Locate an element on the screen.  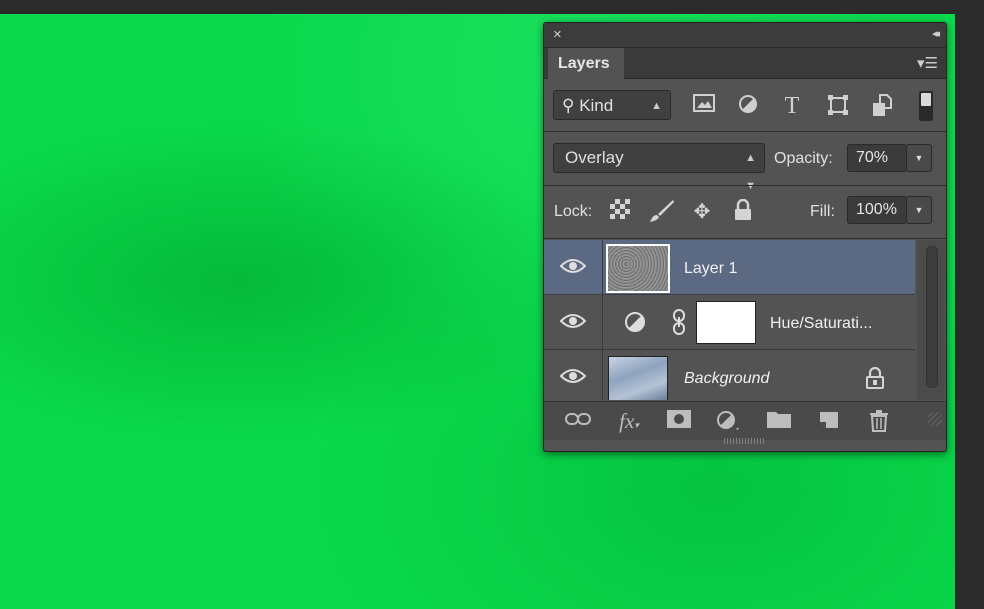
close-icon: × is located at coordinates (557, 34).